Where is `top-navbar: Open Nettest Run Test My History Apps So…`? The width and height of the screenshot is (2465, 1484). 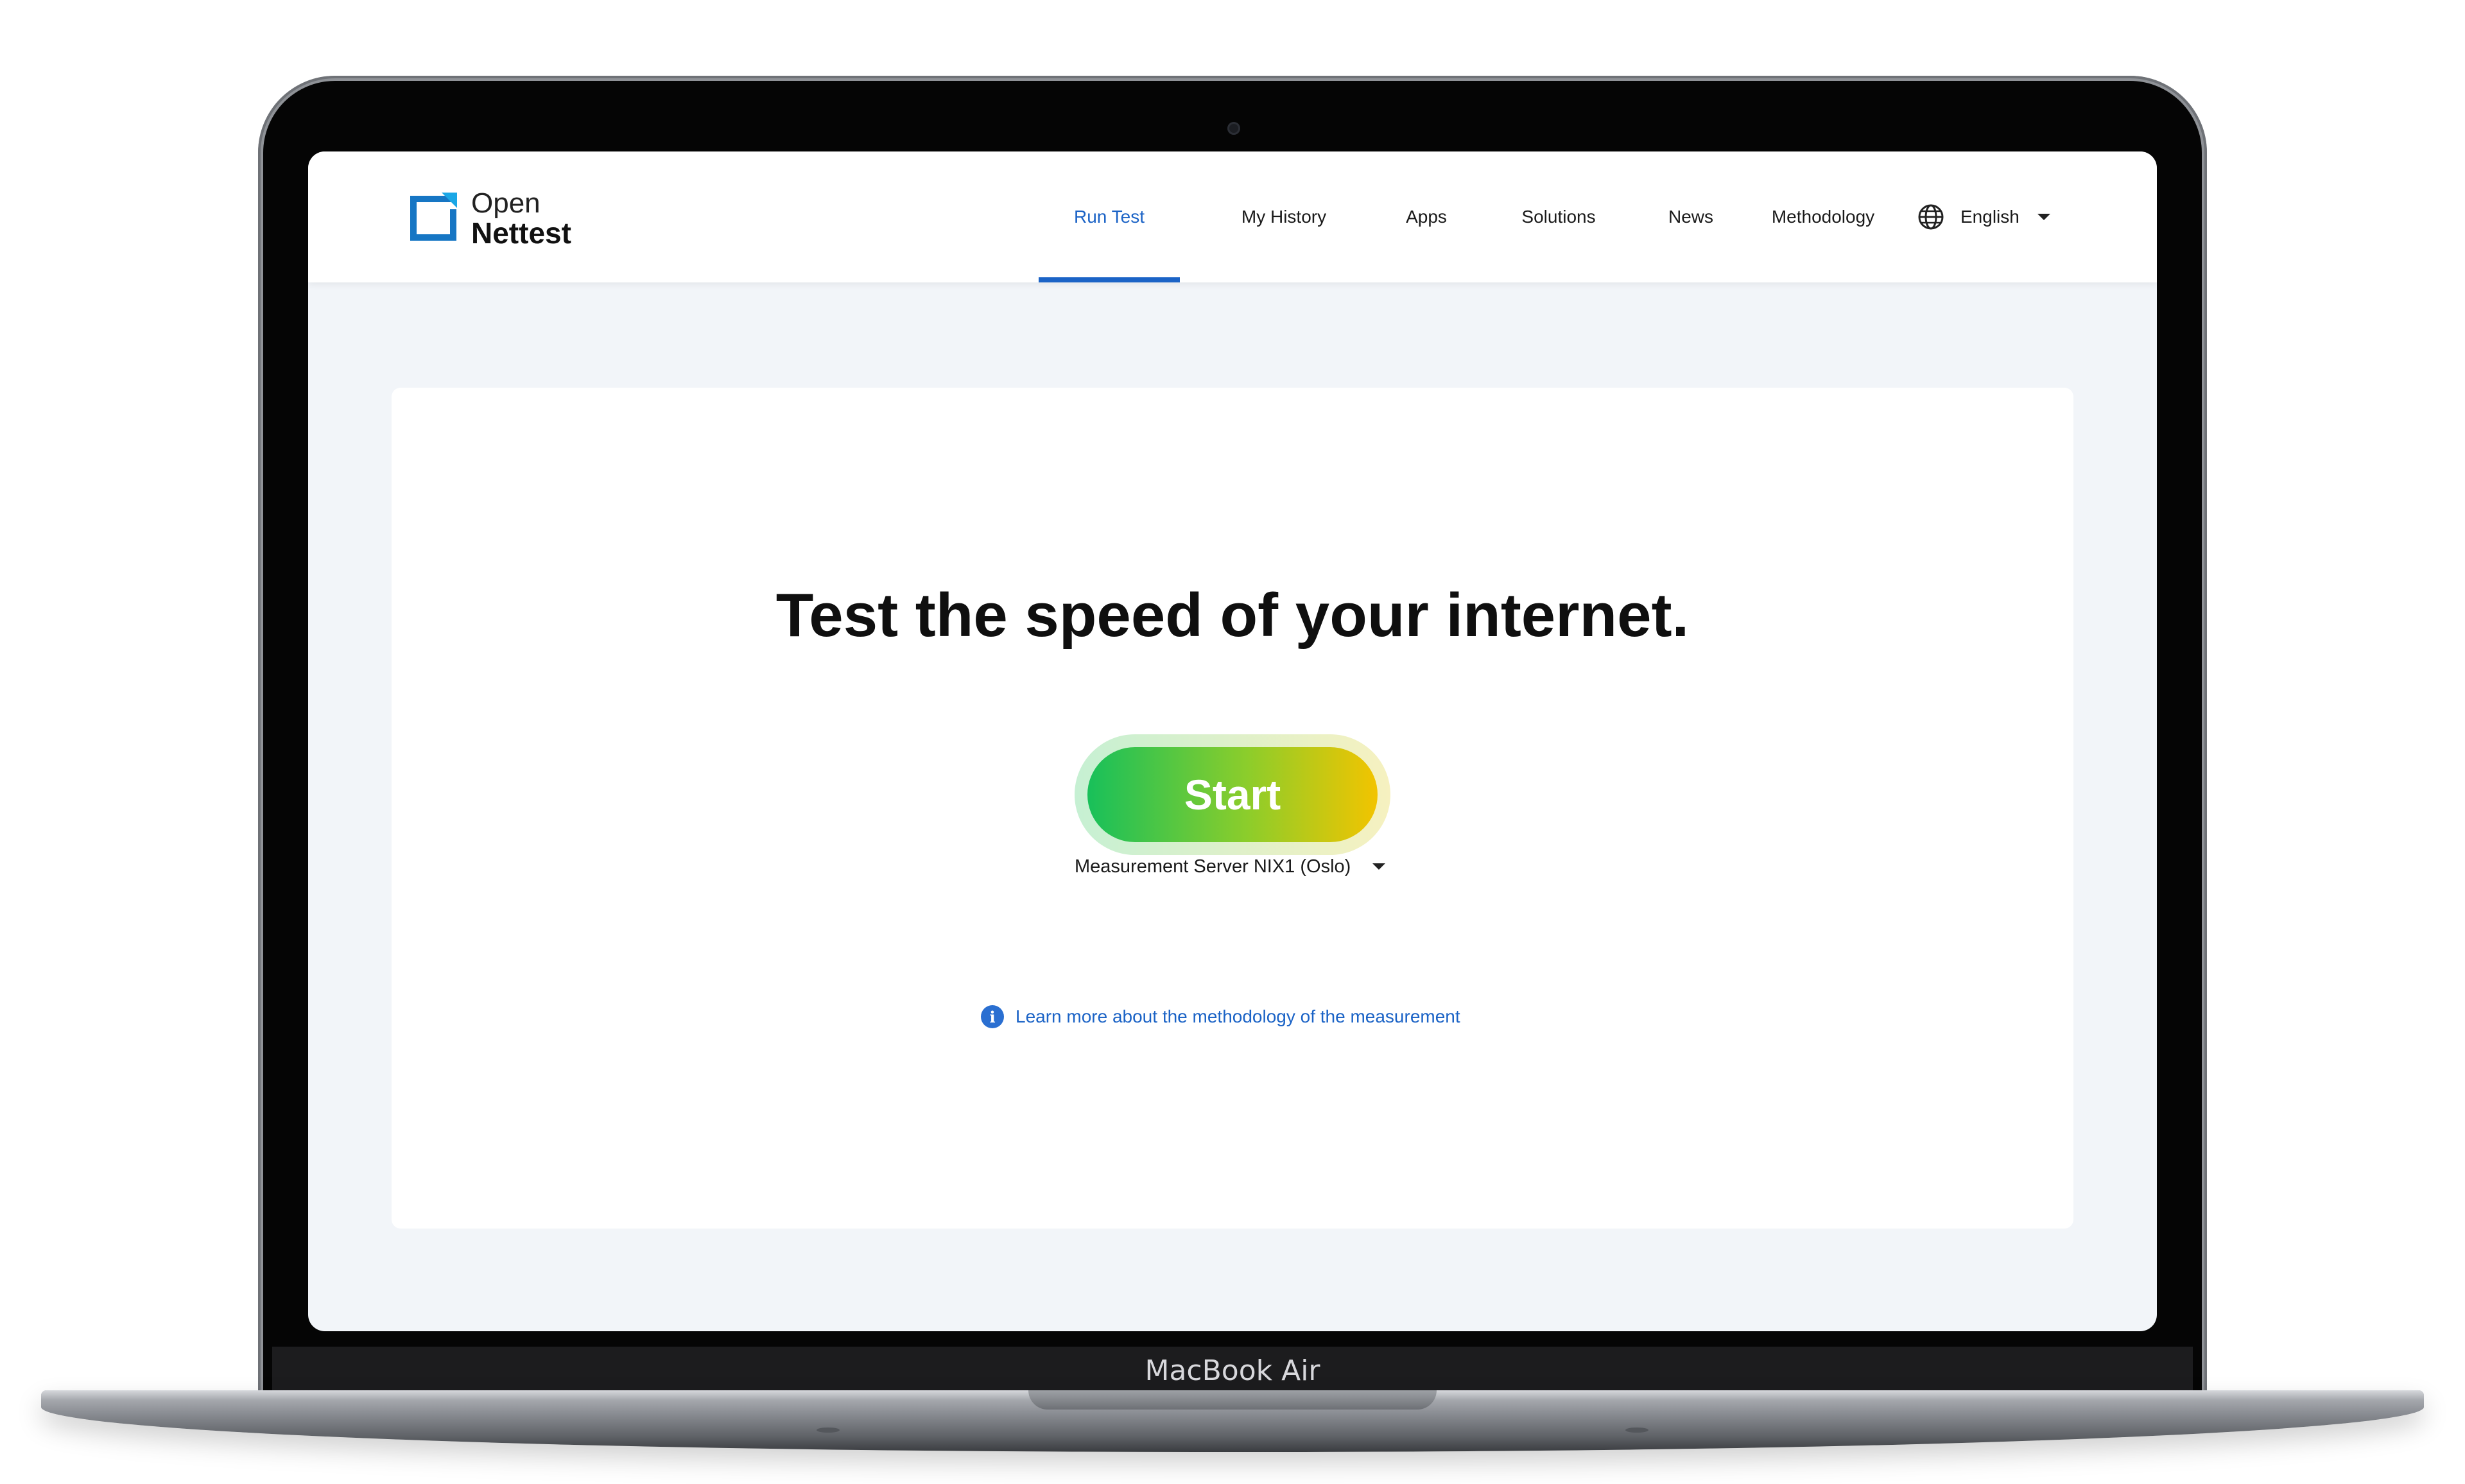 top-navbar: Open Nettest Run Test My History Apps So… is located at coordinates (1232, 216).